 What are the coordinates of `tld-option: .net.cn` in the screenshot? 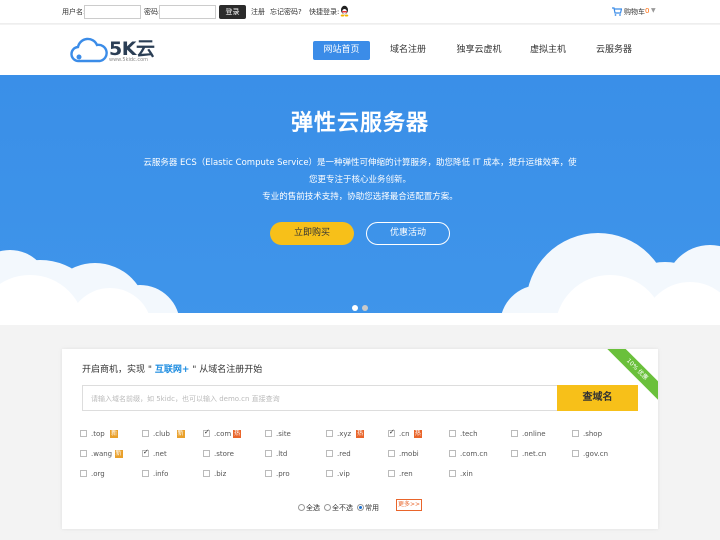 It's located at (540, 455).